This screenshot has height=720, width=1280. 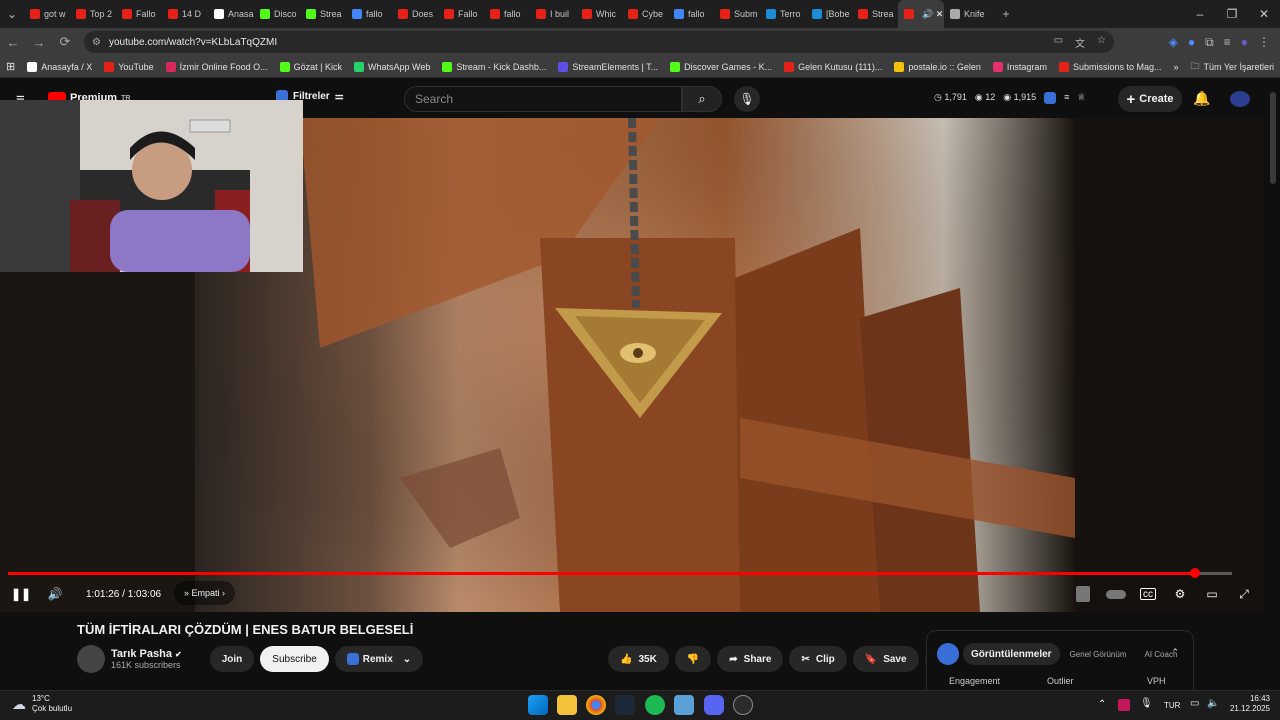 I want to click on dislike-button: 👎, so click(x=693, y=659).